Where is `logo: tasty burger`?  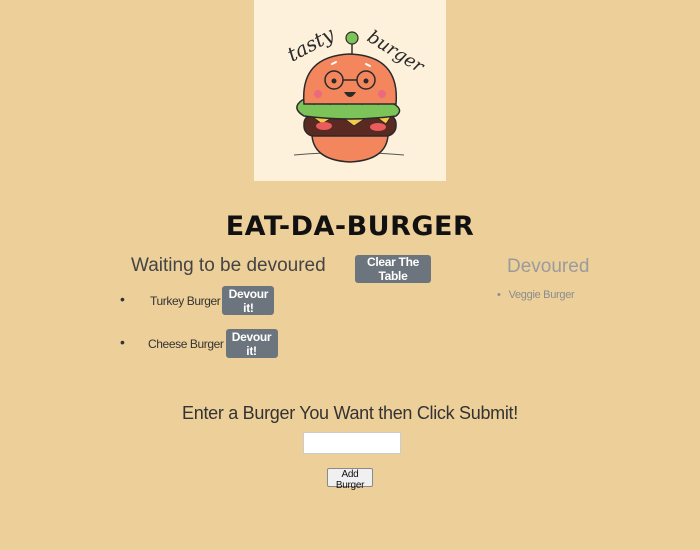
logo: tasty burger is located at coordinates (350, 90).